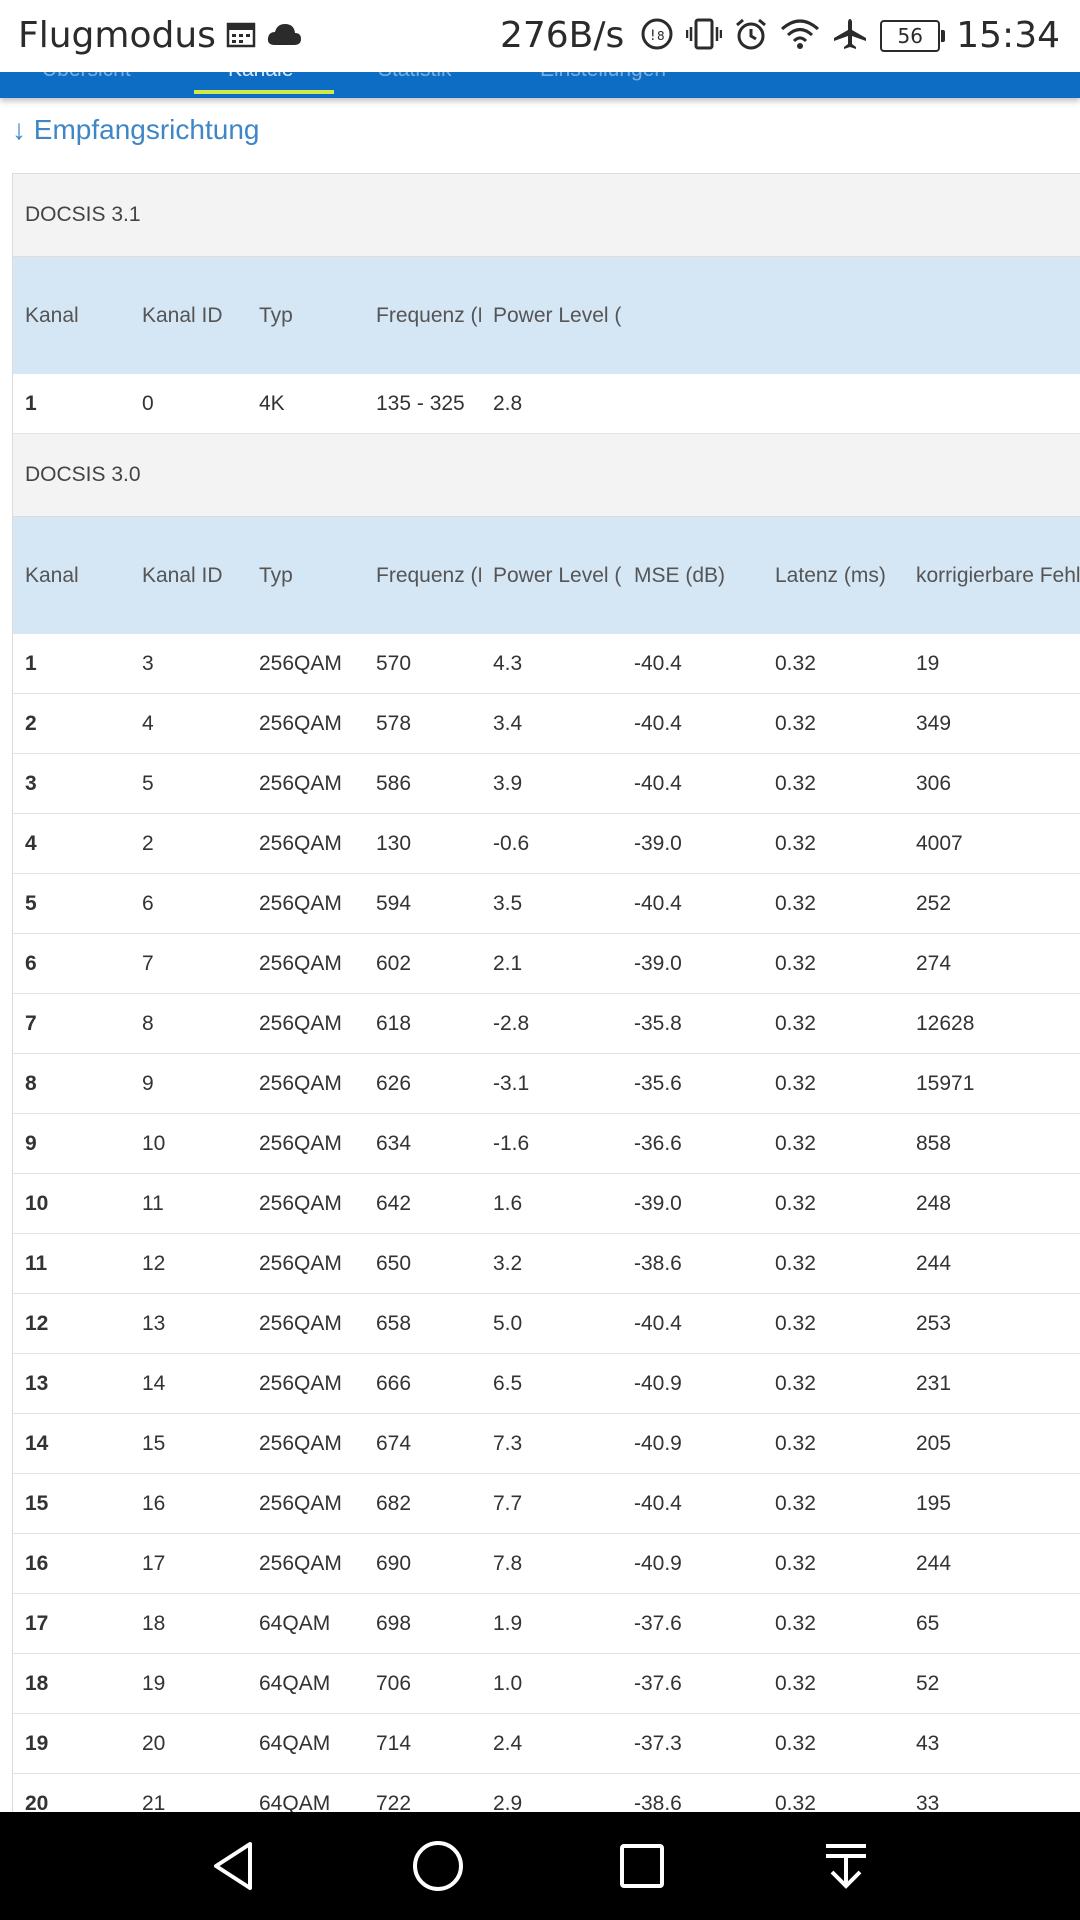  What do you see at coordinates (692, 575) in the screenshot?
I see `column-header: MSE (dB)` at bounding box center [692, 575].